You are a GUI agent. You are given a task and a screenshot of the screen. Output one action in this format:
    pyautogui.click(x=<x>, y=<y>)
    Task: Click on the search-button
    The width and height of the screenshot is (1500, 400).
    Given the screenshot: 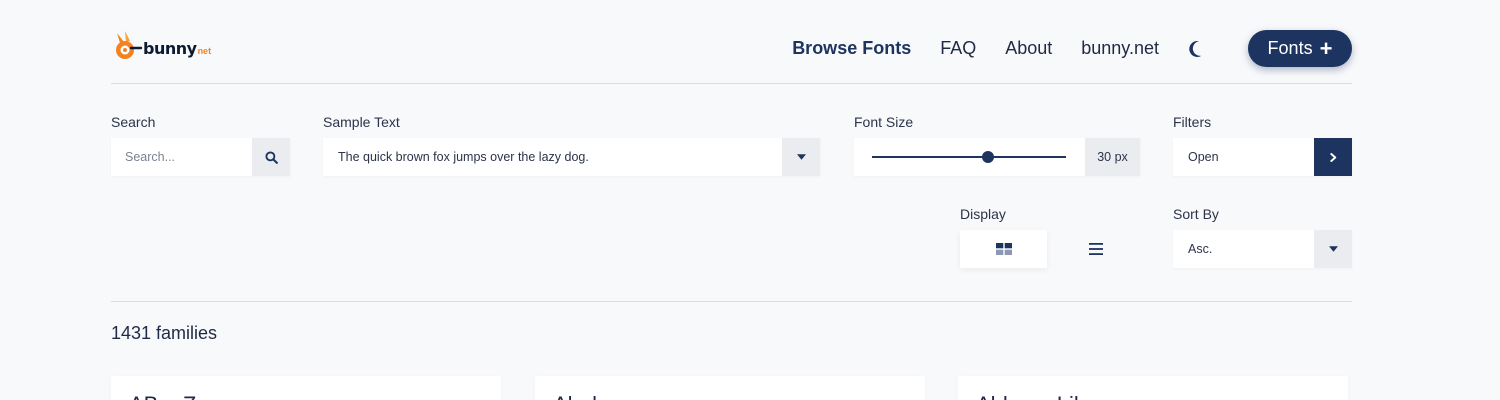 What is the action you would take?
    pyautogui.click(x=271, y=157)
    